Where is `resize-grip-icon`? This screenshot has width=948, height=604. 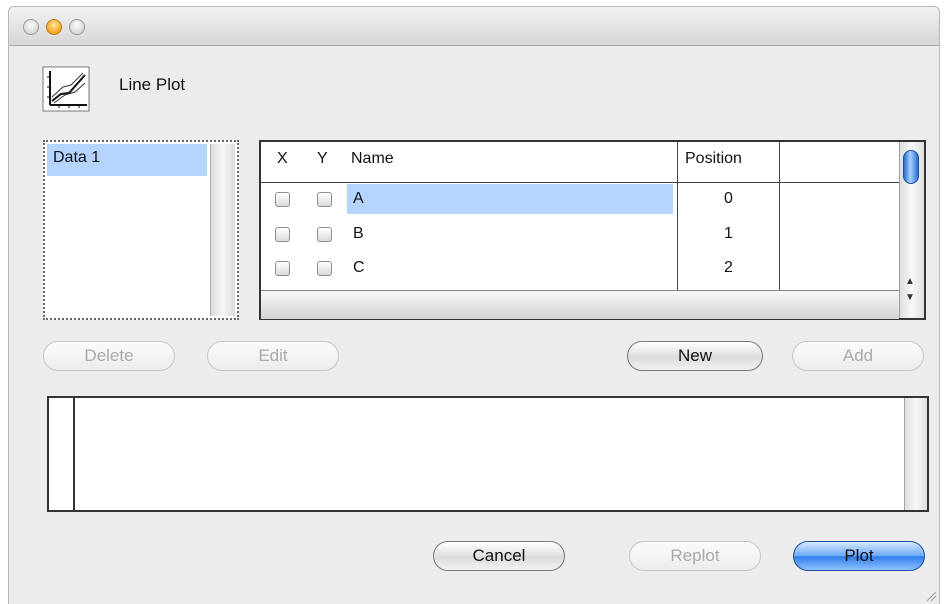 resize-grip-icon is located at coordinates (931, 596).